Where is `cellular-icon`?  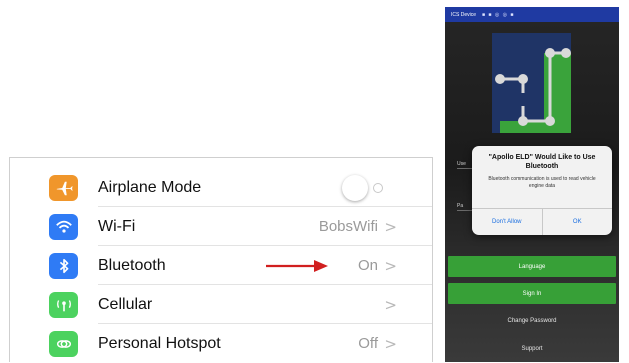 cellular-icon is located at coordinates (63, 304).